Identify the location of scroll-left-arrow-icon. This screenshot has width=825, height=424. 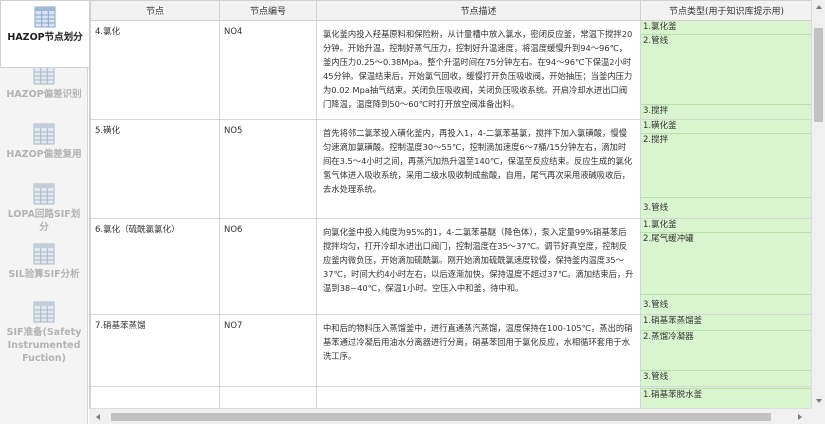
(98, 417).